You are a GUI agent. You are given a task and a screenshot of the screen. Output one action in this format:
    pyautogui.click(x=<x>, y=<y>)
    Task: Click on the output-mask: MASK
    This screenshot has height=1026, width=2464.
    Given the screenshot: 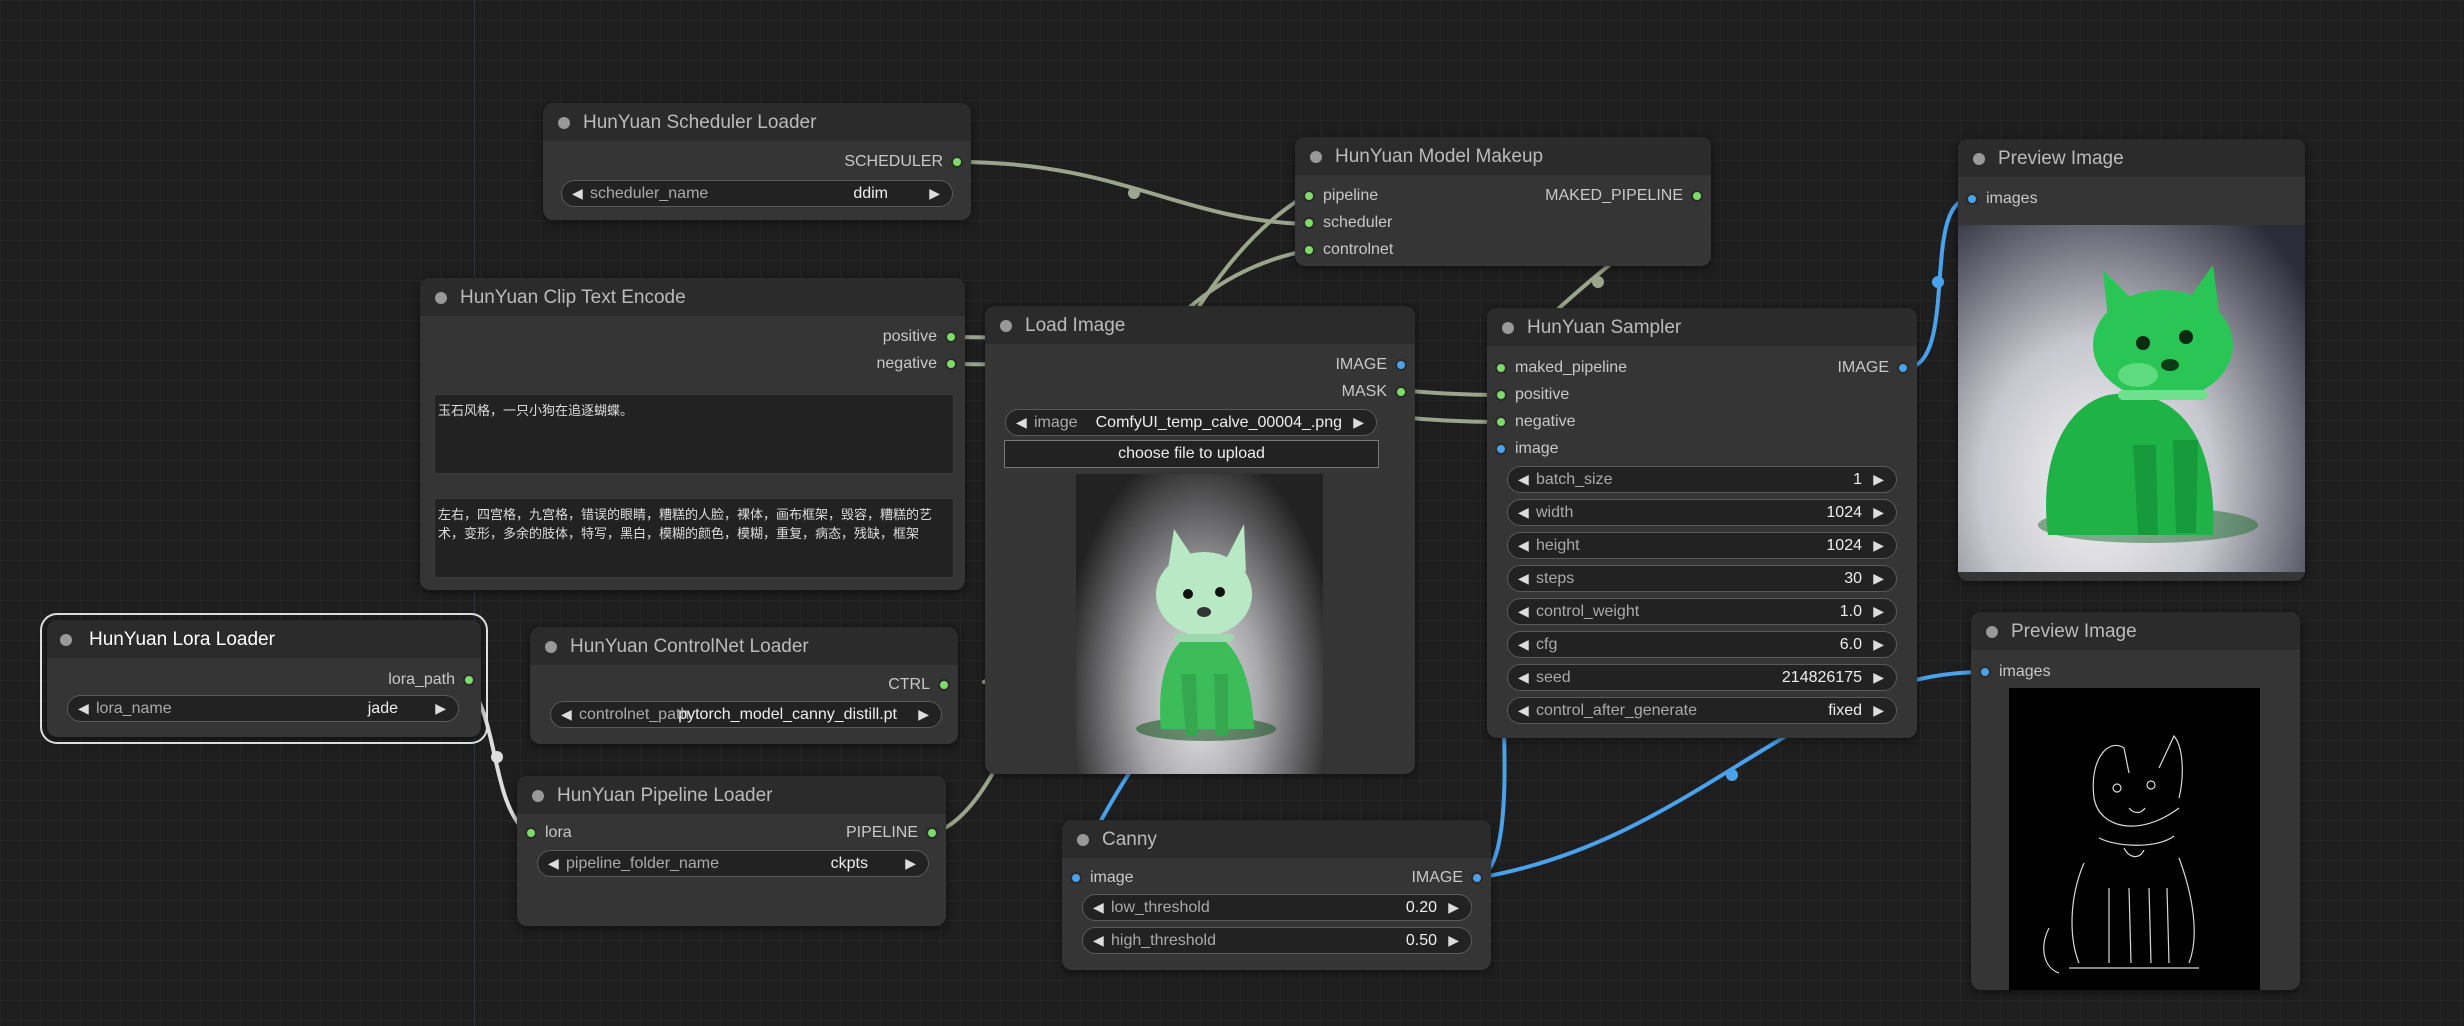 What is the action you would take?
    pyautogui.click(x=1374, y=392)
    